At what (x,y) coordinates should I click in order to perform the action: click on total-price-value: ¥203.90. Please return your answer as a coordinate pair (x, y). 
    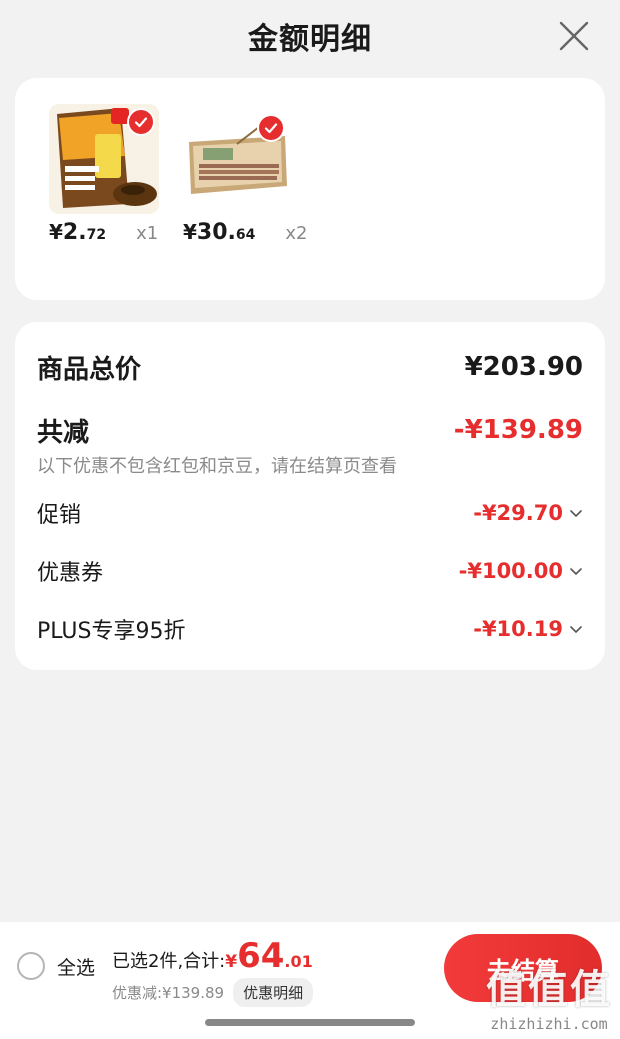
    Looking at the image, I should click on (523, 367).